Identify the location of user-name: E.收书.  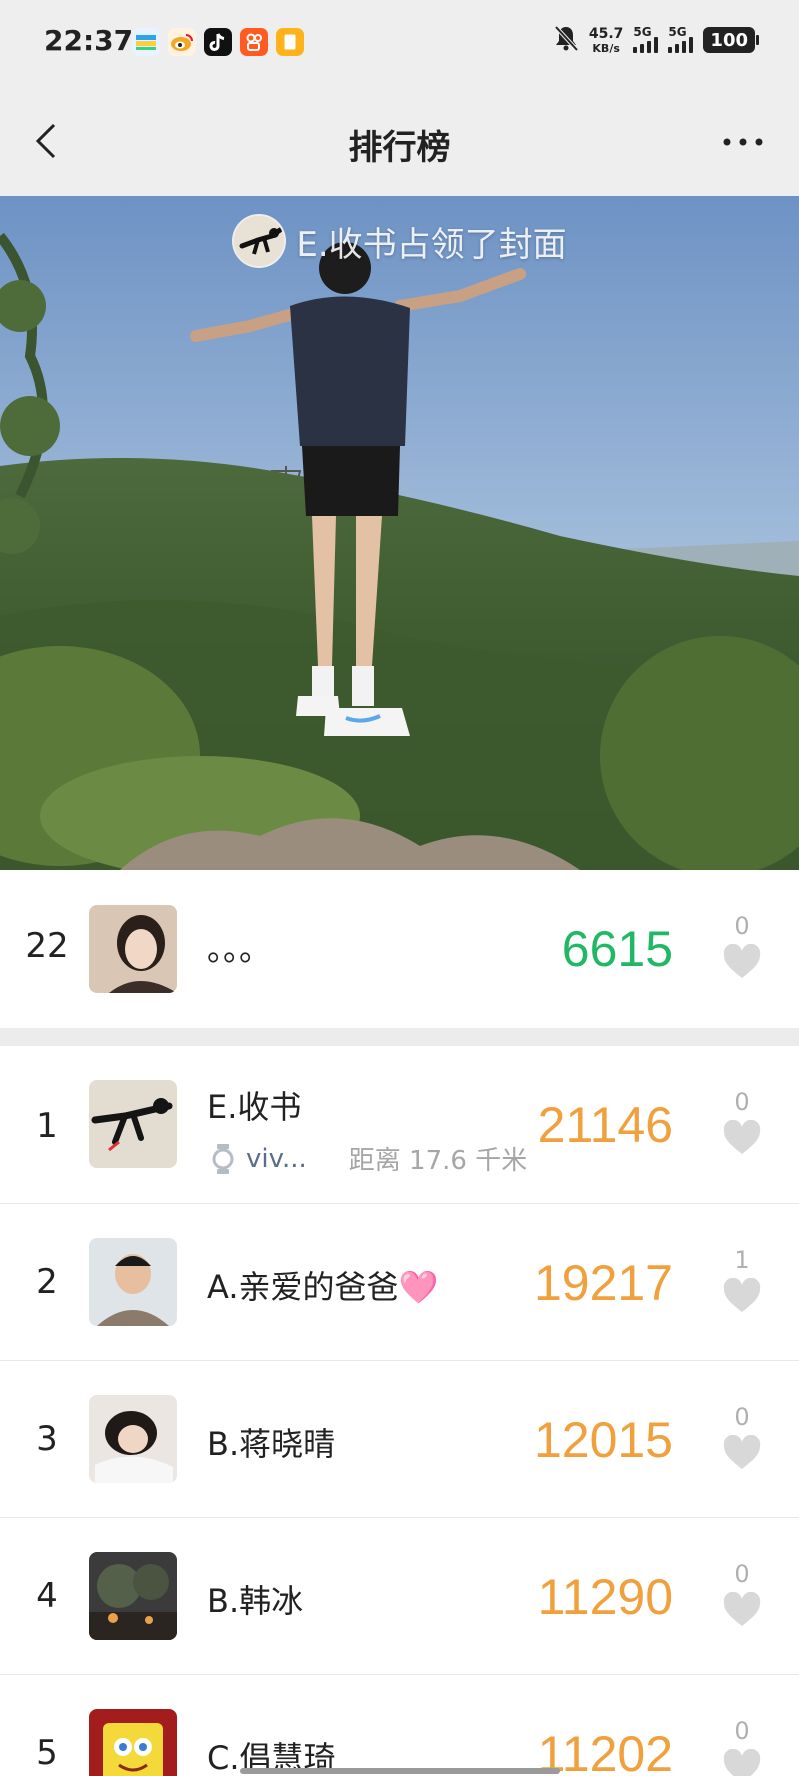
(254, 1107).